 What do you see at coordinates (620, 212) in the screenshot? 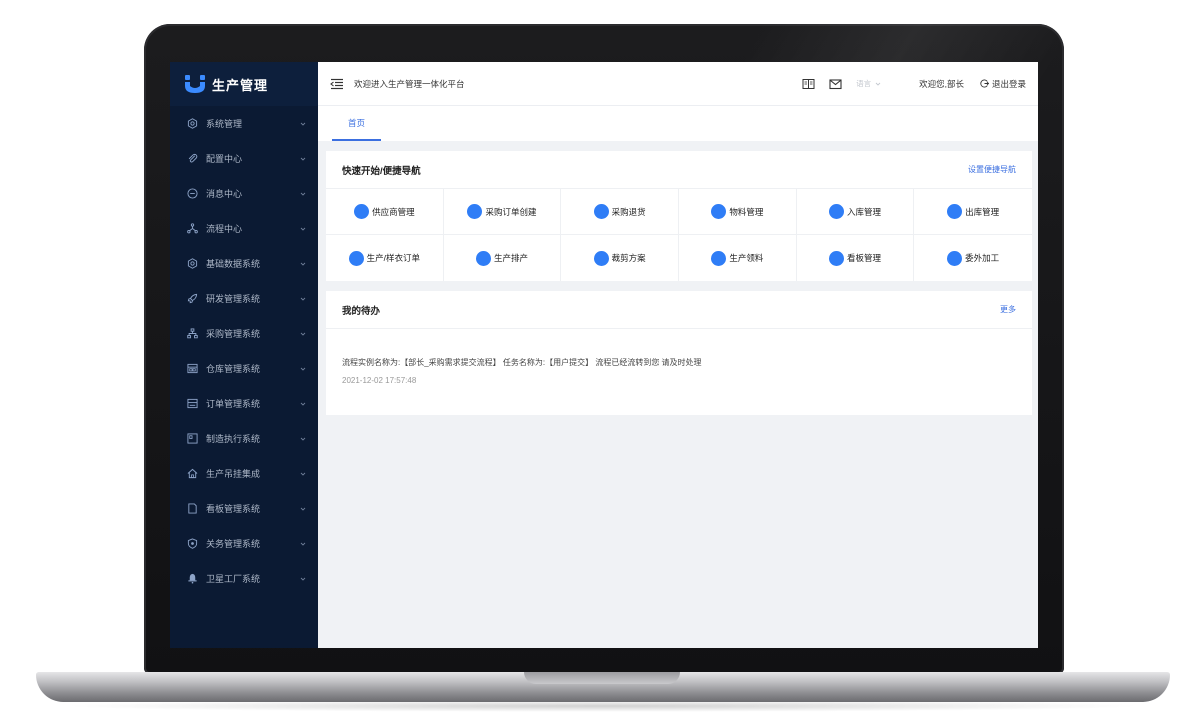
I see `quick-nav-item-purchase-return: 采购退货` at bounding box center [620, 212].